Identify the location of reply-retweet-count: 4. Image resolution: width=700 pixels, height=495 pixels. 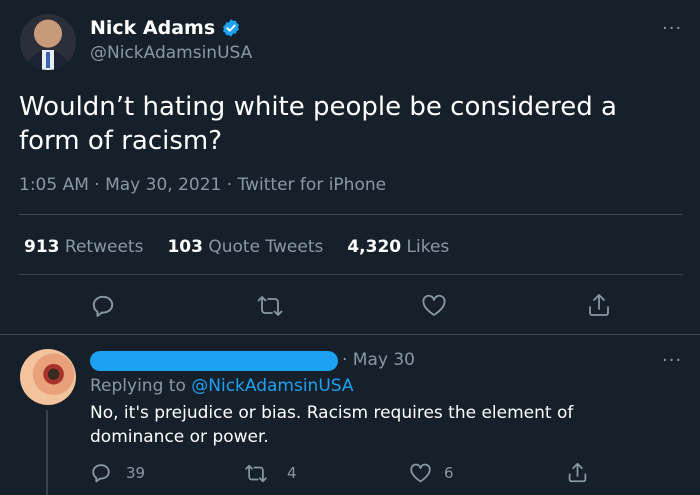
(292, 473).